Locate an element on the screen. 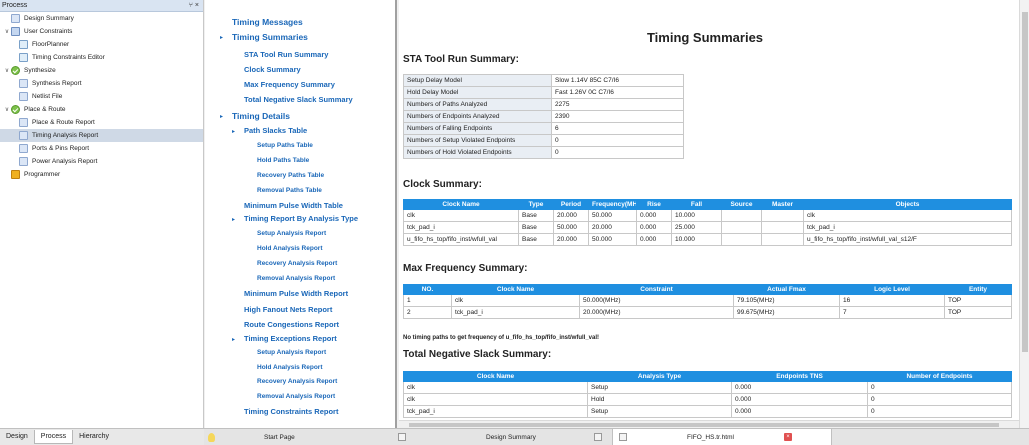 This screenshot has height=445, width=1029. tab-hierarchy: Hierarchy is located at coordinates (94, 437).